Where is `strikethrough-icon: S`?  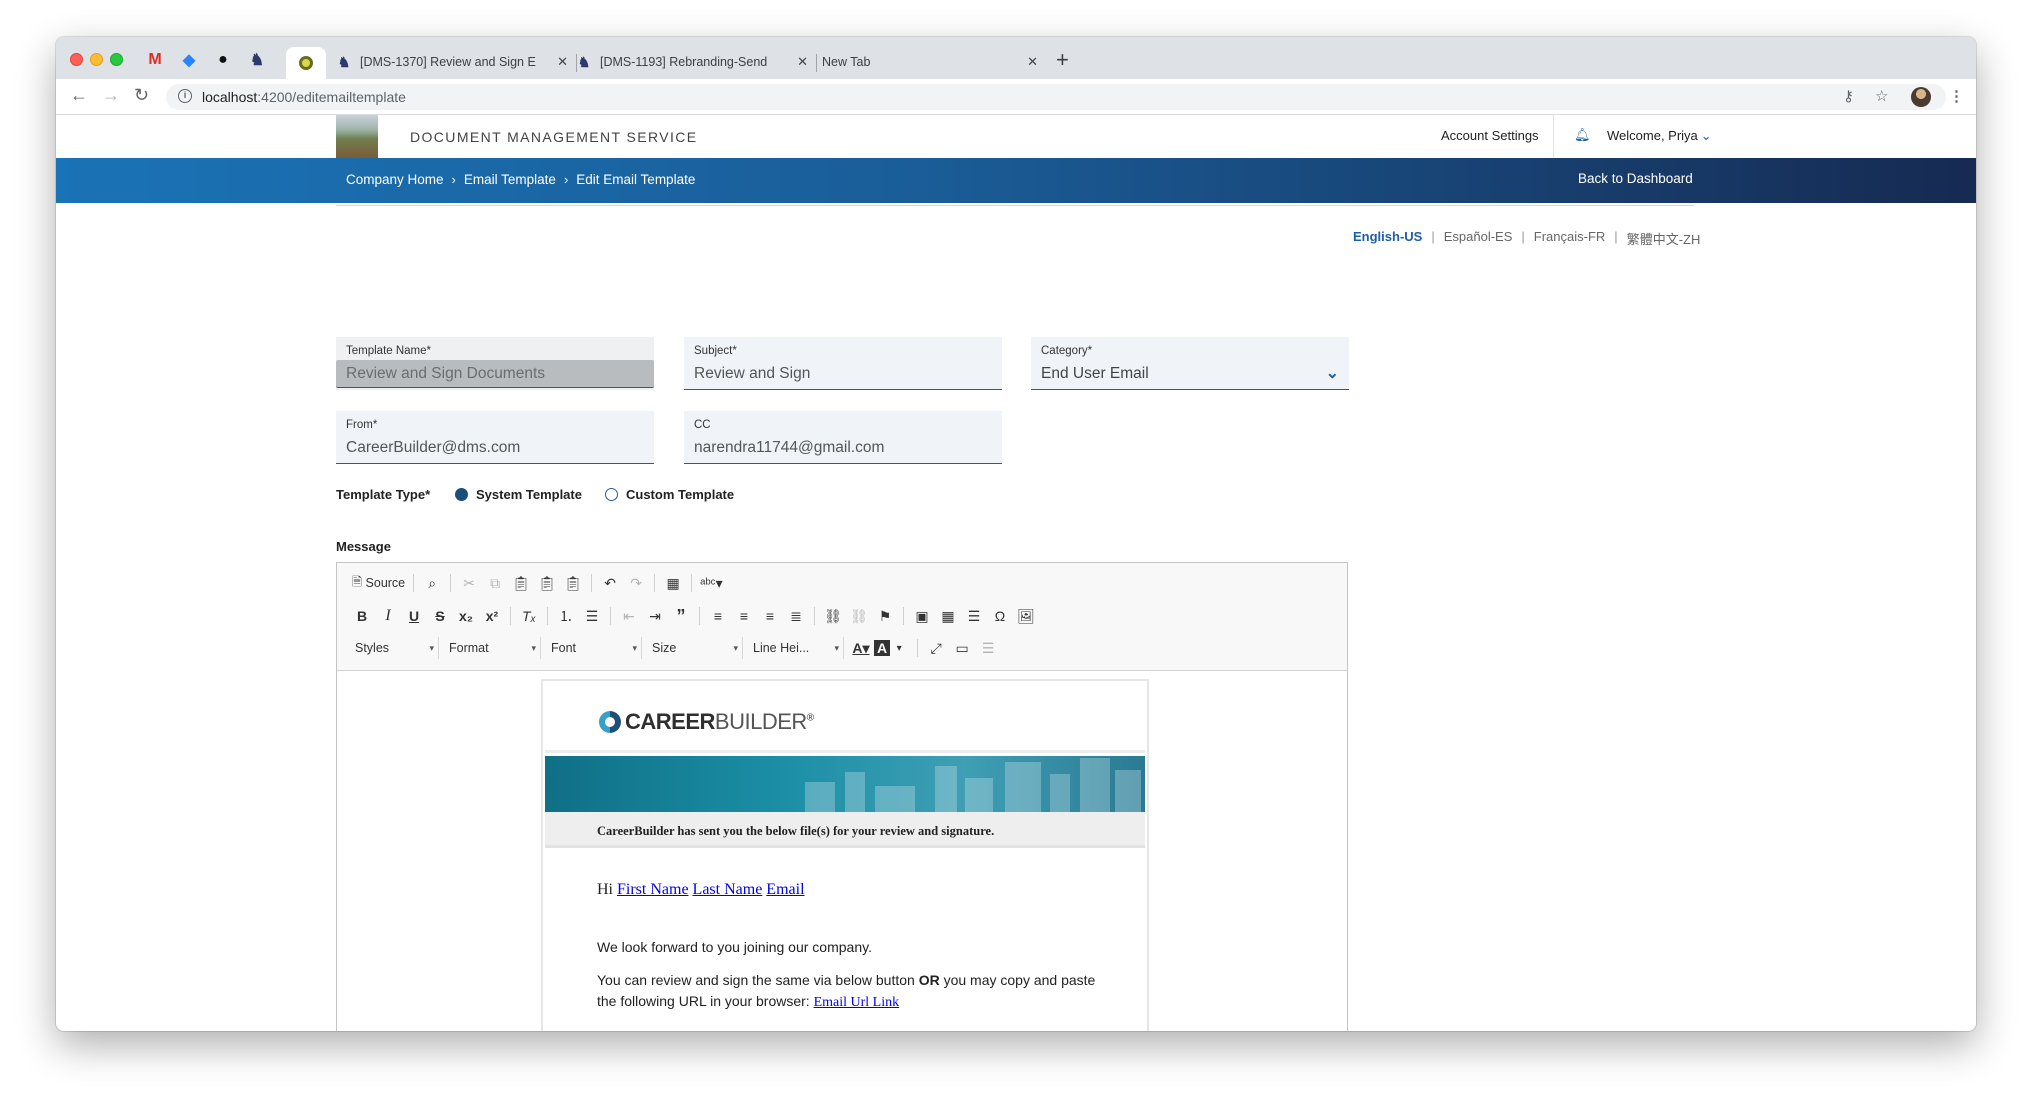 strikethrough-icon: S is located at coordinates (440, 616).